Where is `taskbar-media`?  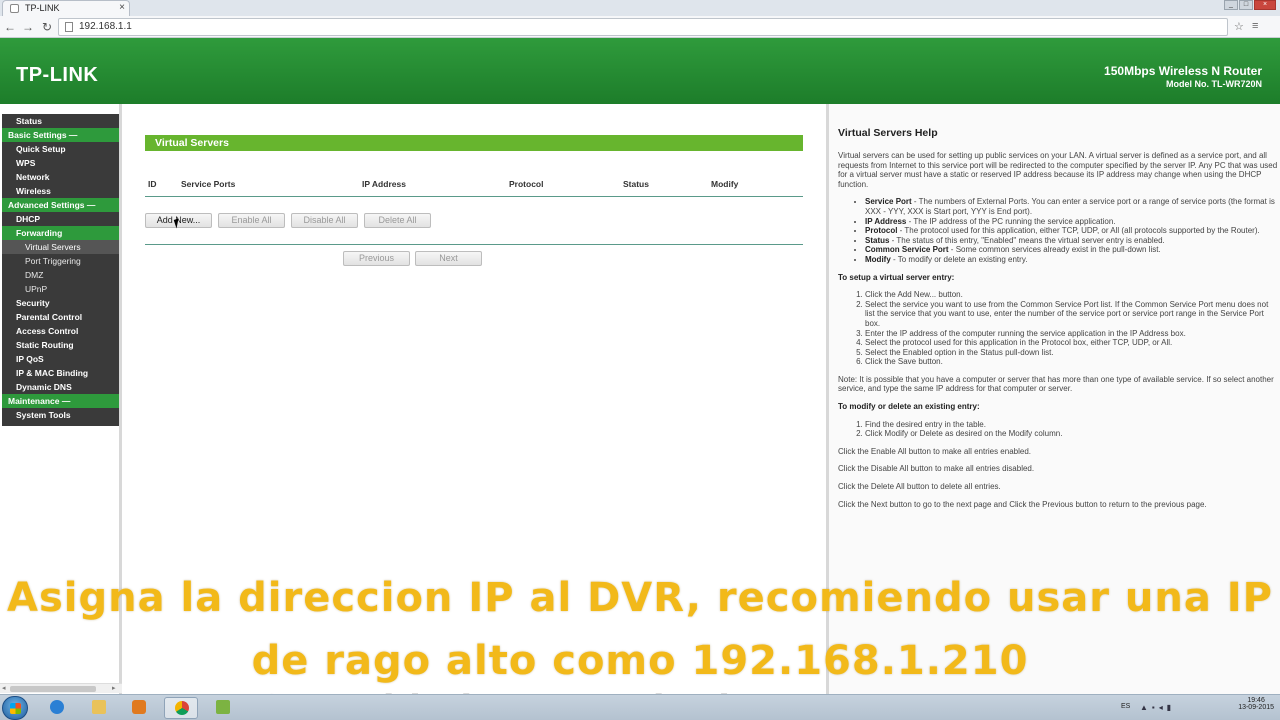 taskbar-media is located at coordinates (139, 708).